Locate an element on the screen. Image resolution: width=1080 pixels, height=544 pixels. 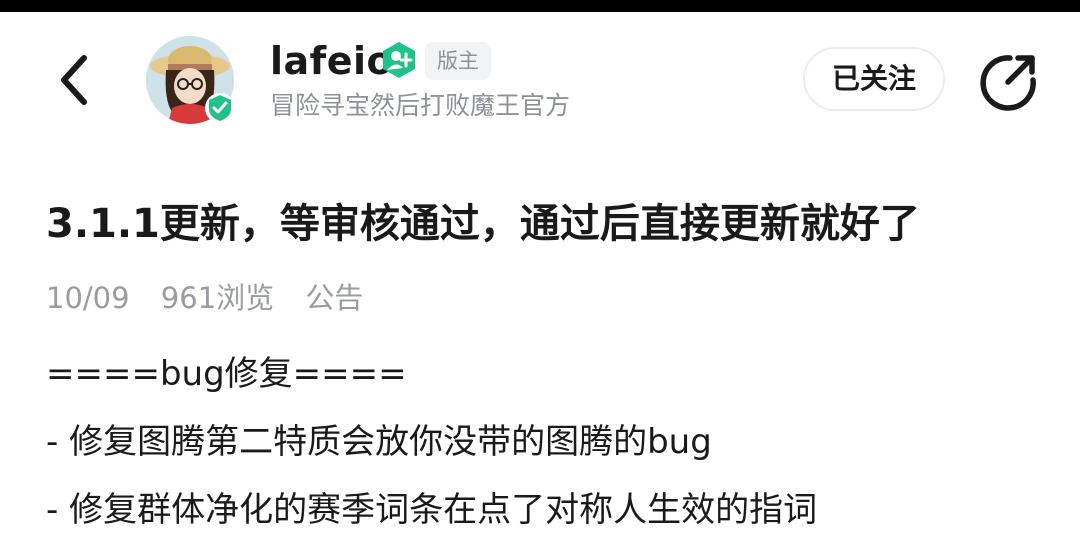
chevron-left-icon is located at coordinates (74, 80).